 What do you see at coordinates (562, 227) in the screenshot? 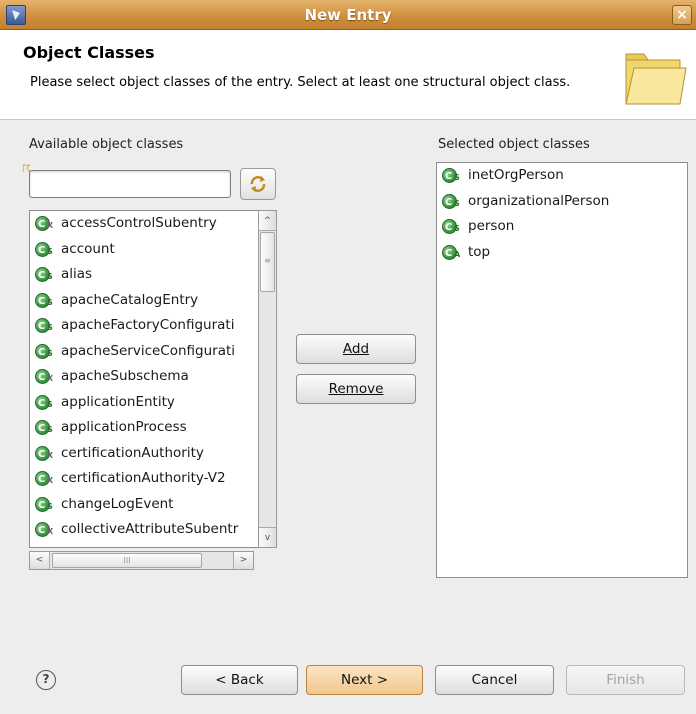
I see `list-item: Sperson` at bounding box center [562, 227].